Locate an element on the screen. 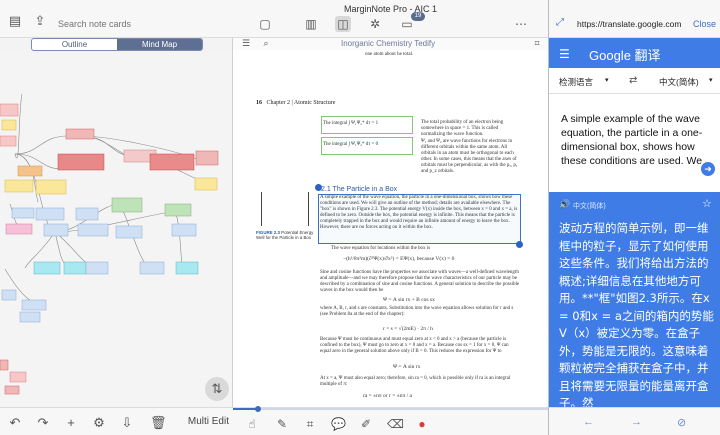 The height and width of the screenshot is (435, 720). equation-6: Ψ = A sin rx is located at coordinates (407, 367).